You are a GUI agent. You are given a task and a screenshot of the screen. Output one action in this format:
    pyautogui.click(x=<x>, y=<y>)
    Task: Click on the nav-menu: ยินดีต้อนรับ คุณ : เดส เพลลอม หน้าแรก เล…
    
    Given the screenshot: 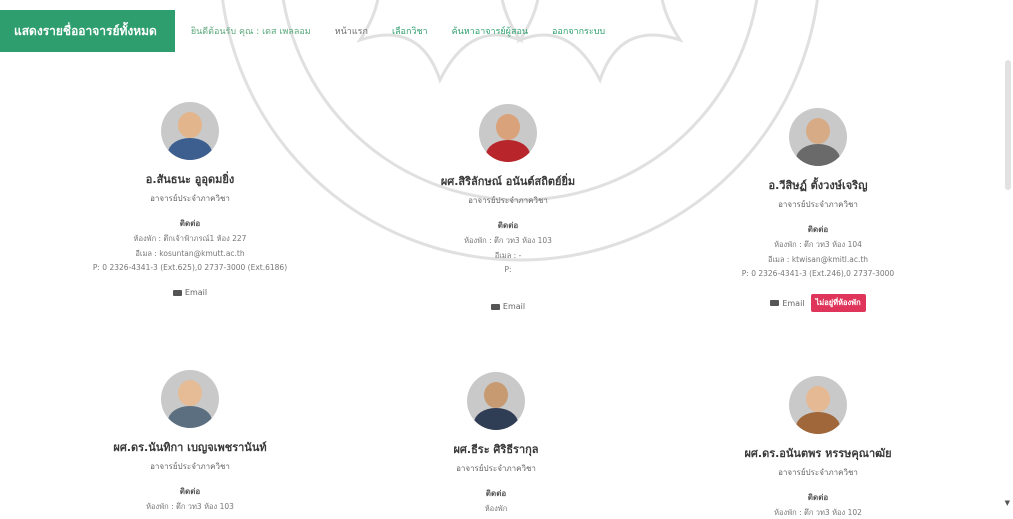 What is the action you would take?
    pyautogui.click(x=398, y=31)
    